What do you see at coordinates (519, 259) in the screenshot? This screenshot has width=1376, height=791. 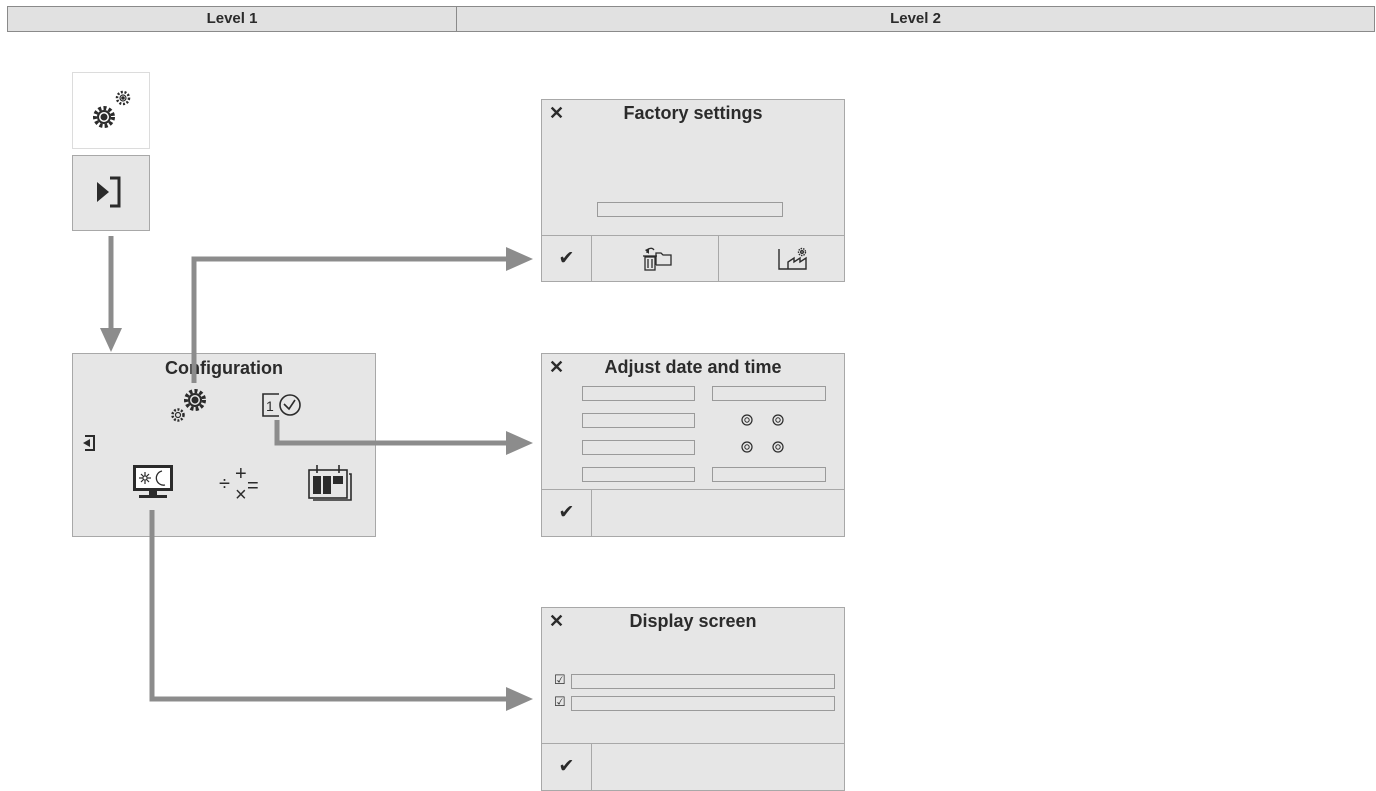 I see `arrow-head-factory` at bounding box center [519, 259].